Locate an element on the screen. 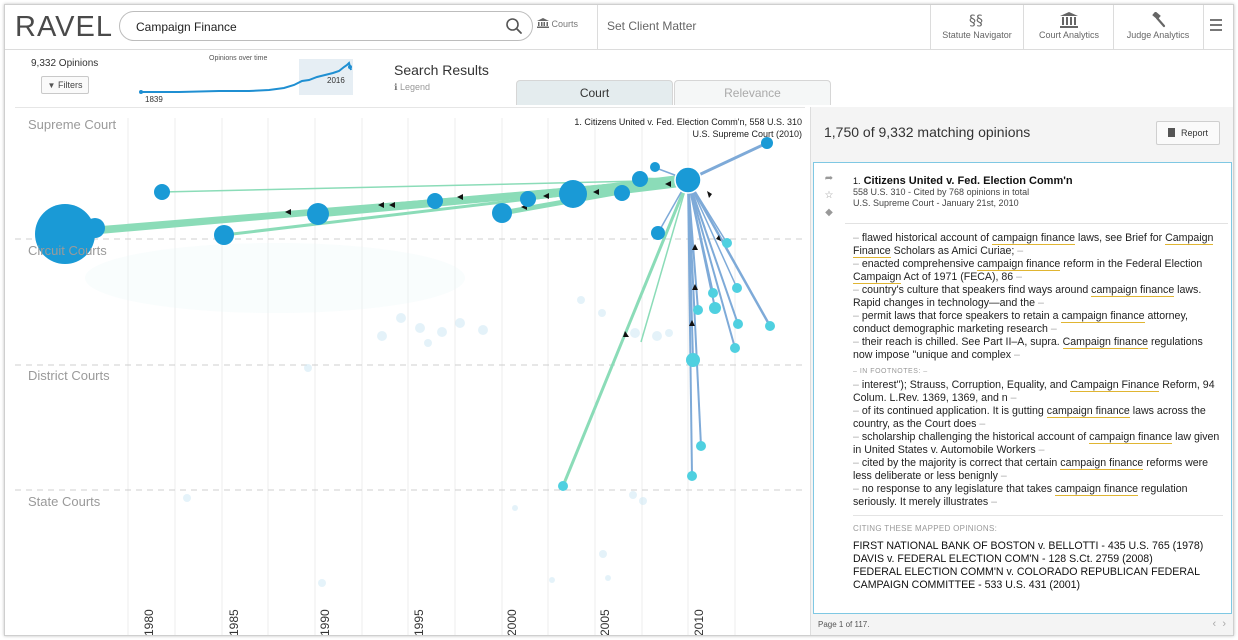 This screenshot has width=1238, height=640. pager-arrows: ‹ › is located at coordinates (1219, 624).